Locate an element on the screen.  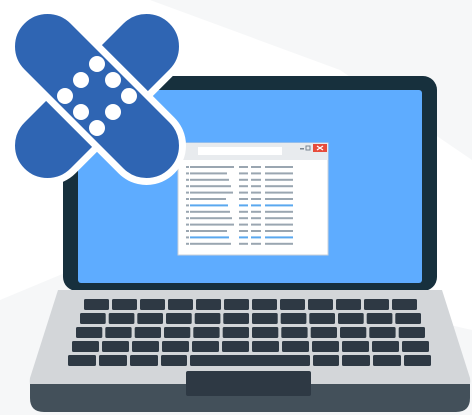
space-bar is located at coordinates (250, 360).